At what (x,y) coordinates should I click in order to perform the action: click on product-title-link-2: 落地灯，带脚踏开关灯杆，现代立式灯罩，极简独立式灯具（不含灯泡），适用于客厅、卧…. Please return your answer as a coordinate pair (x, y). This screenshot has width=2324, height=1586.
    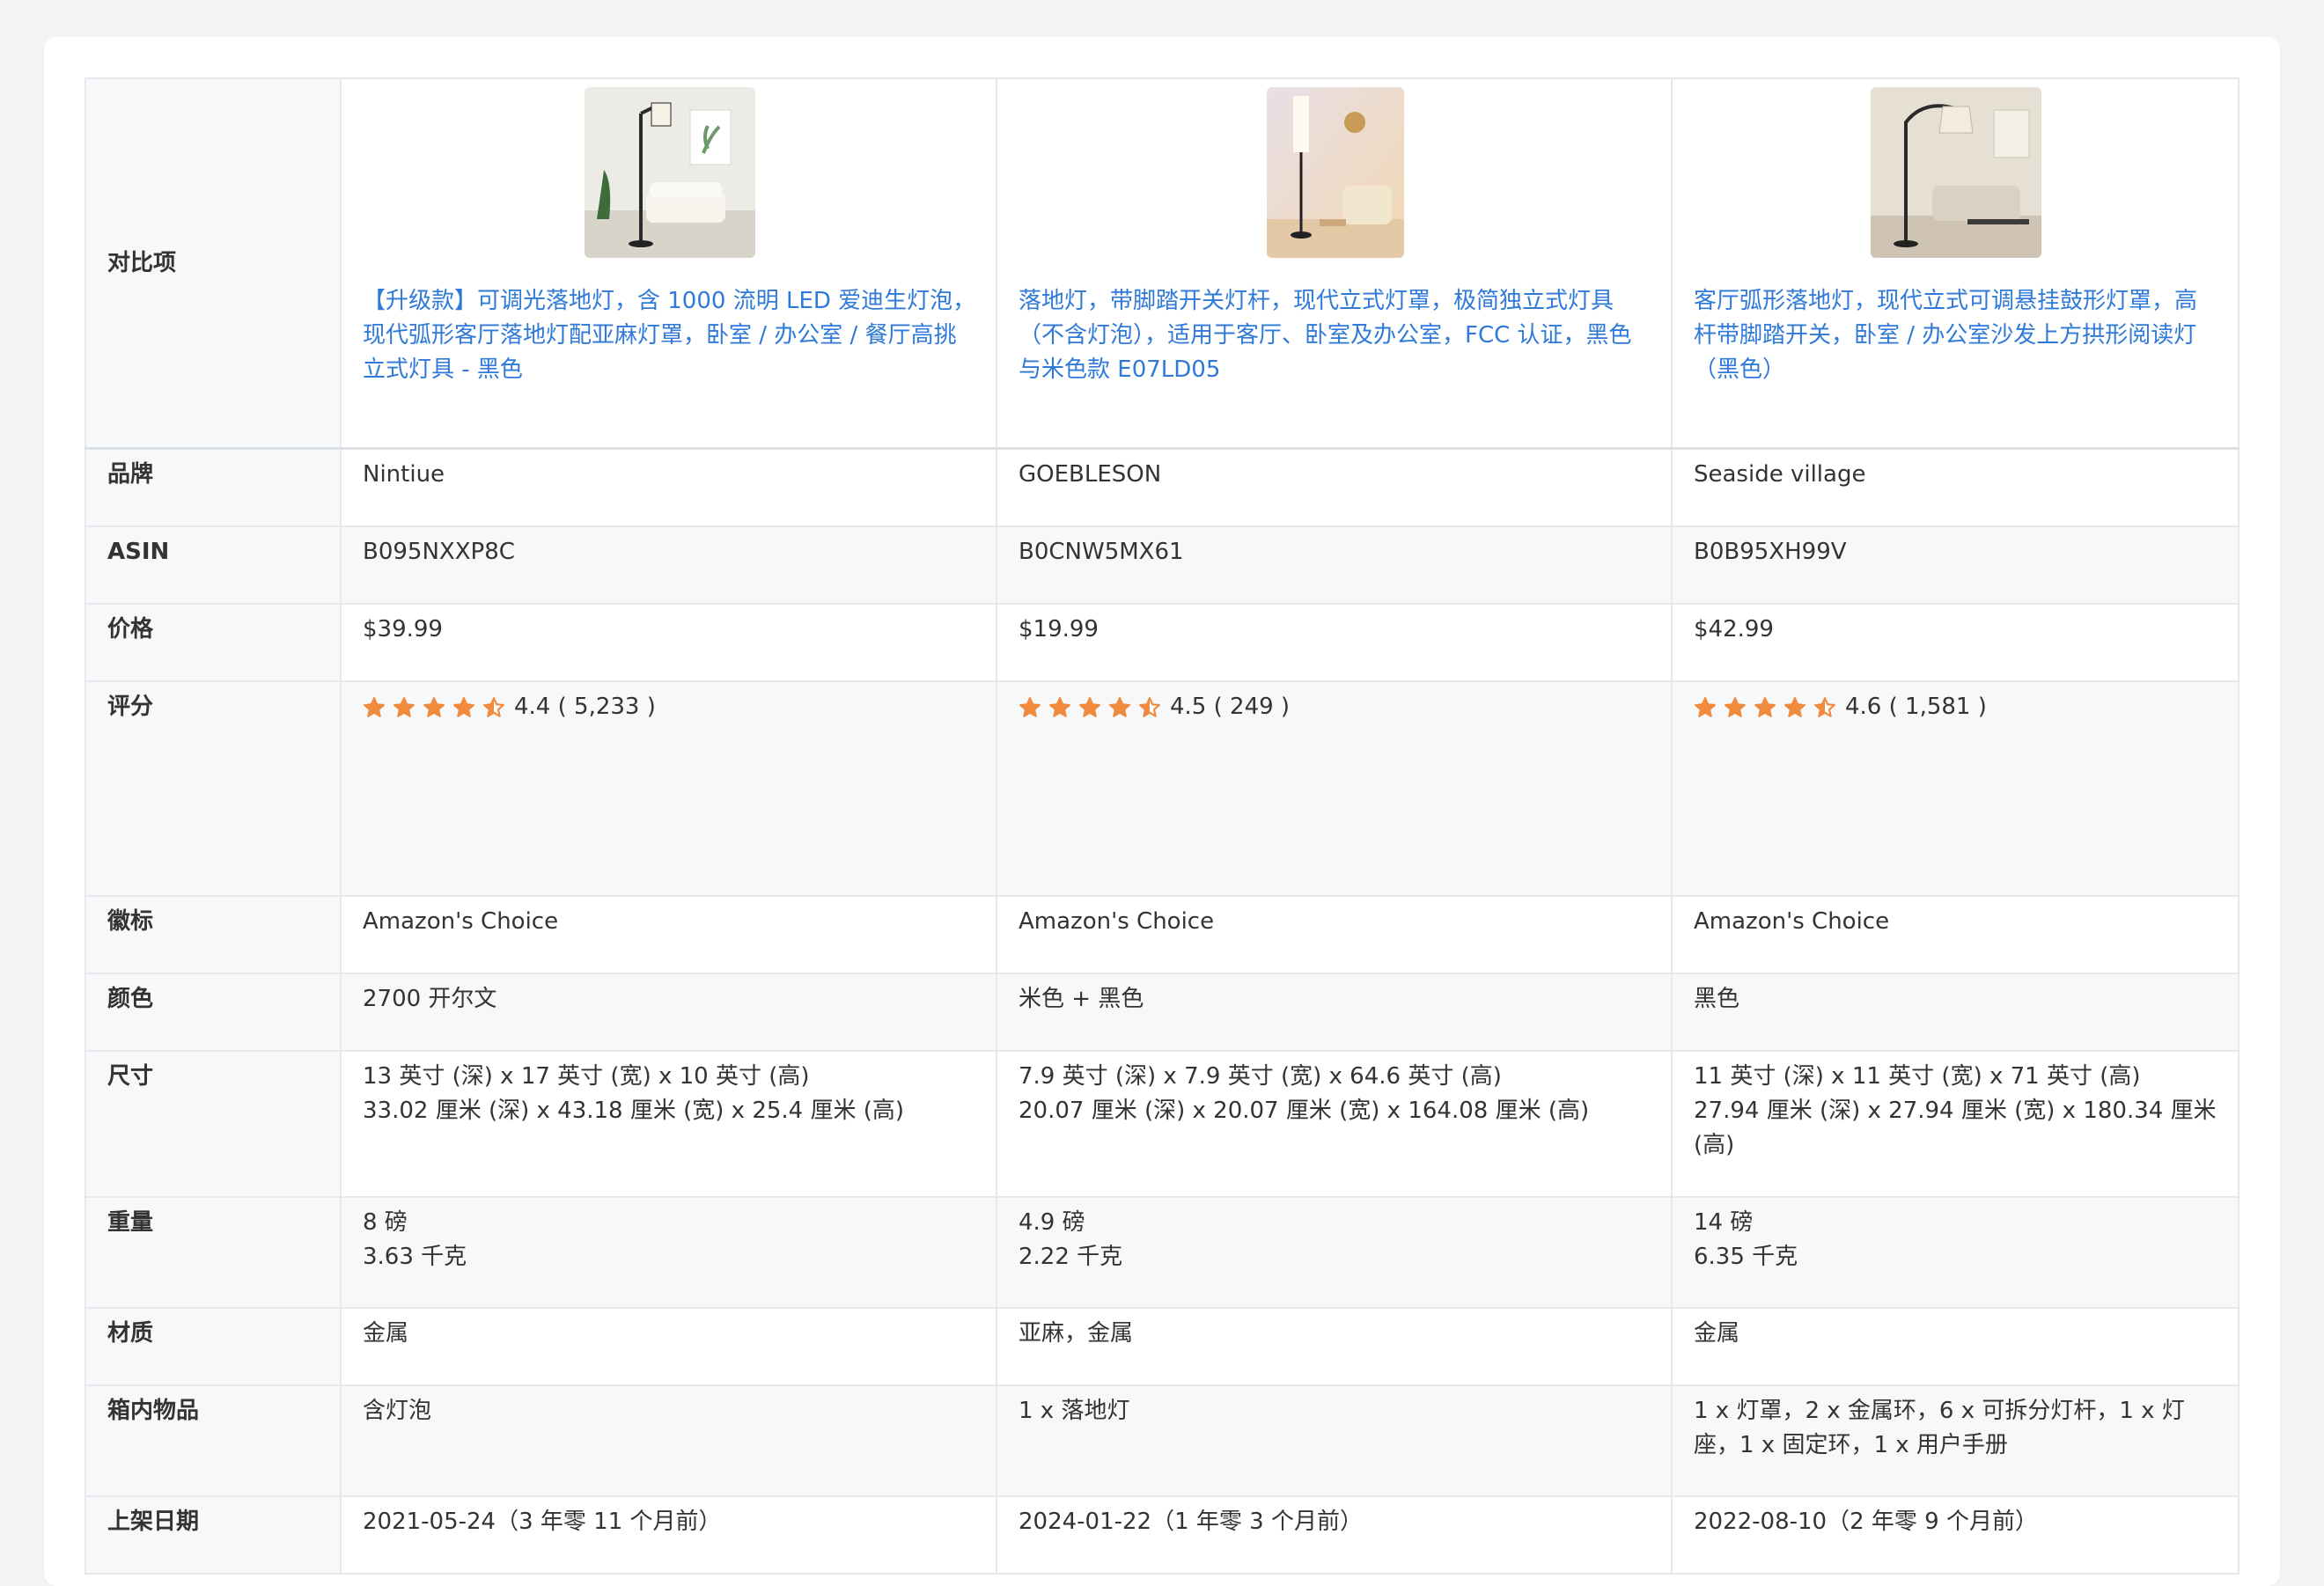
    Looking at the image, I should click on (1335, 335).